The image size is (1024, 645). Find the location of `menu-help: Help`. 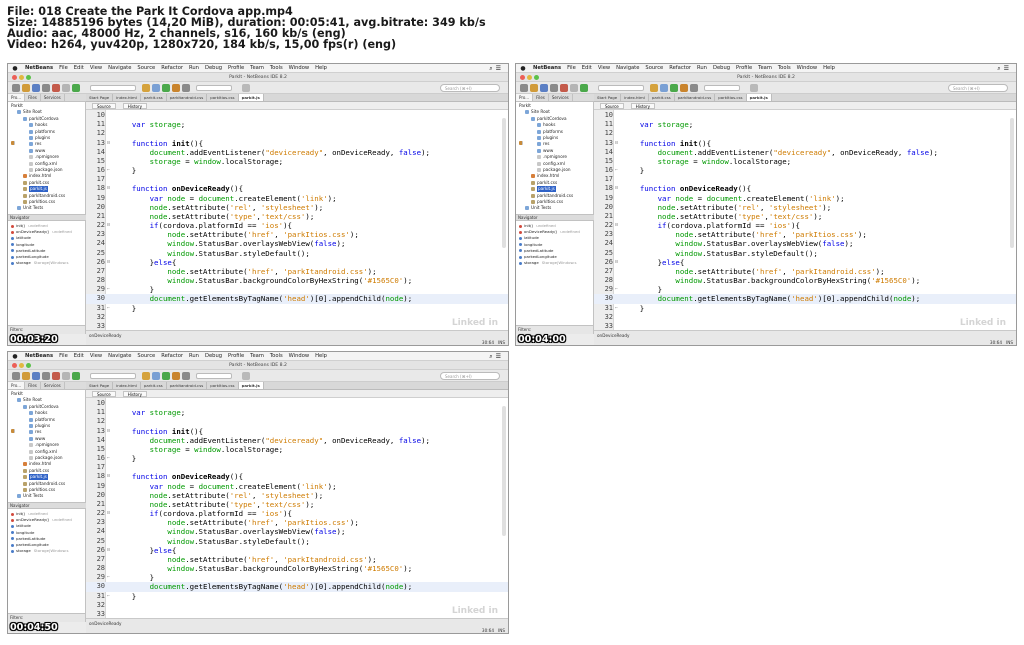

menu-help: Help is located at coordinates (829, 68).